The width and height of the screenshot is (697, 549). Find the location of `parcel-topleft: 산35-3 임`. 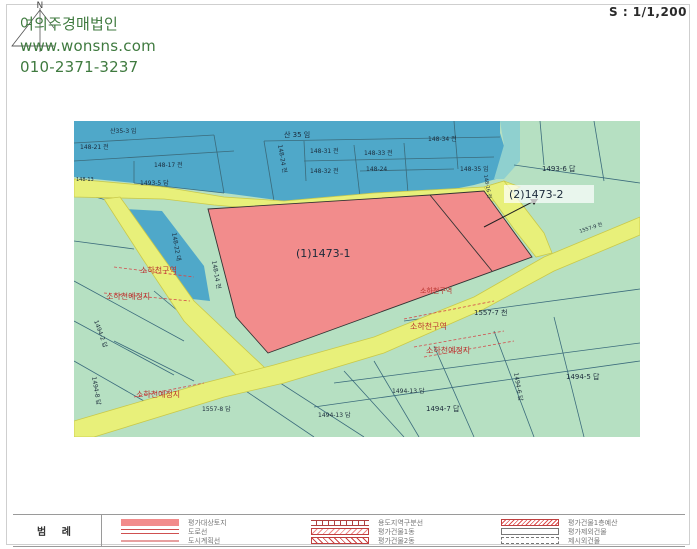

parcel-topleft: 산35-3 임 is located at coordinates (123, 131).